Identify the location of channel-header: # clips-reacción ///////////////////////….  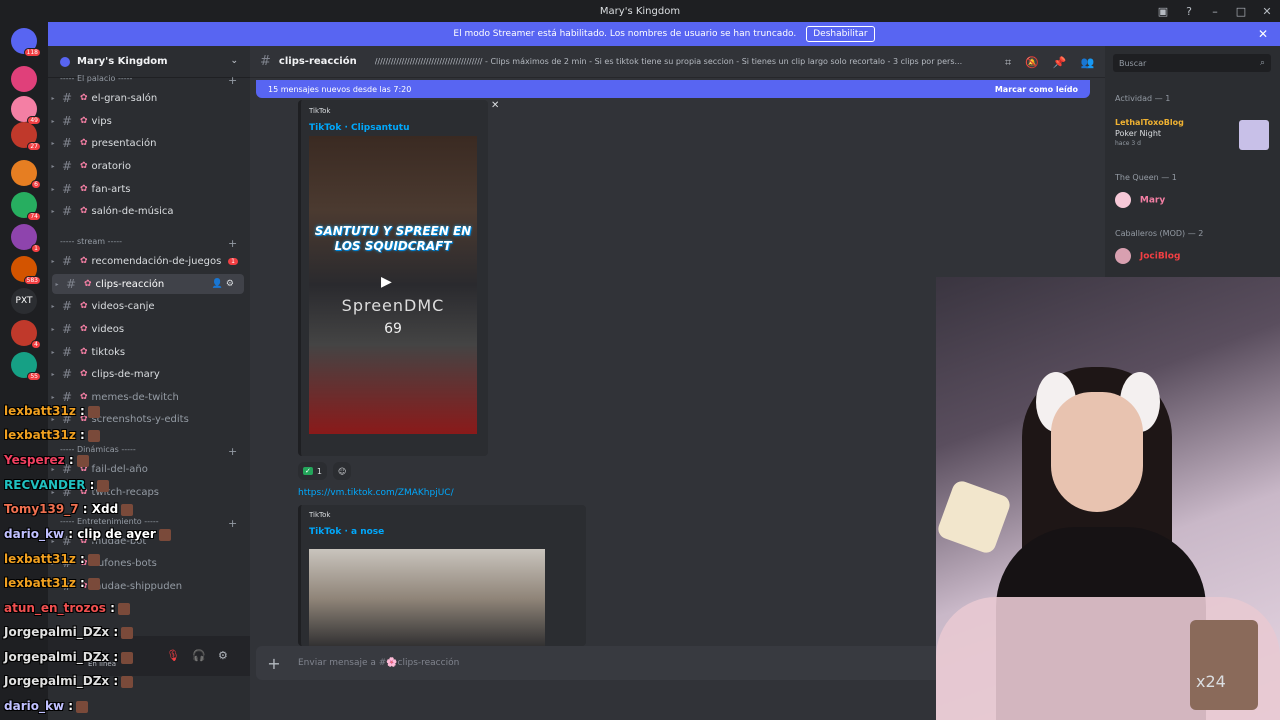
(677, 62).